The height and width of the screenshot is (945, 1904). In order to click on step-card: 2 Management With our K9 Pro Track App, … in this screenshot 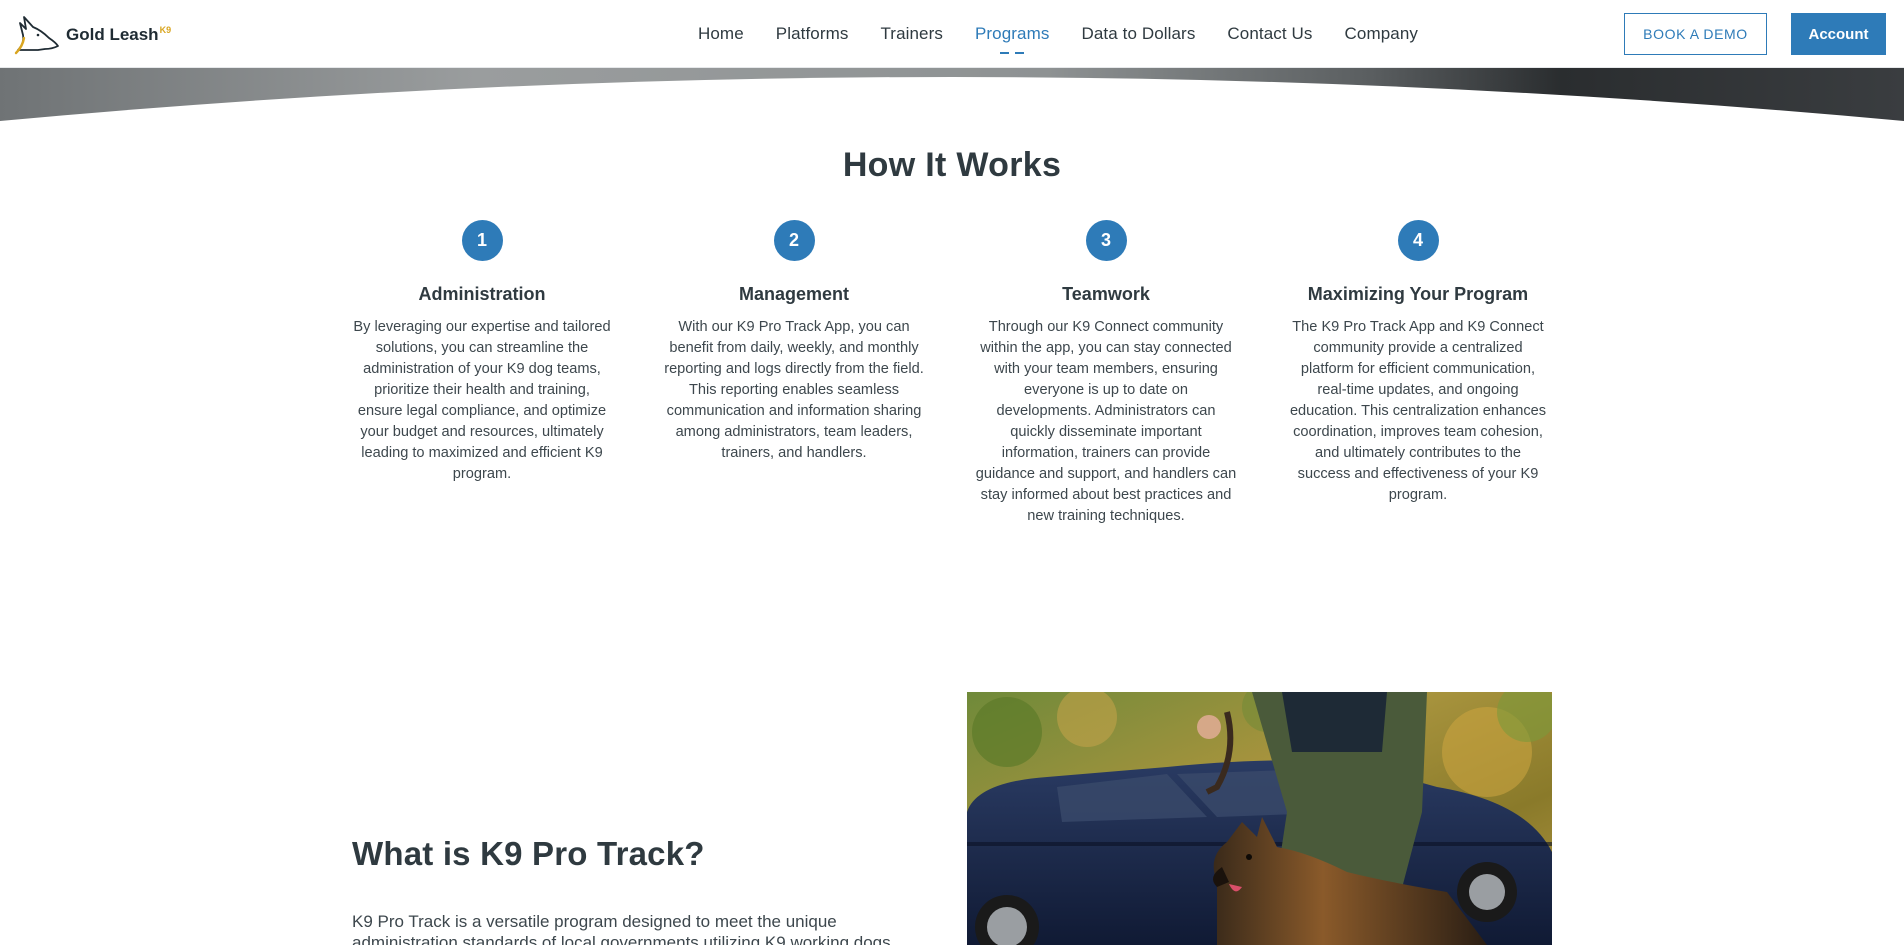, I will do `click(794, 373)`.